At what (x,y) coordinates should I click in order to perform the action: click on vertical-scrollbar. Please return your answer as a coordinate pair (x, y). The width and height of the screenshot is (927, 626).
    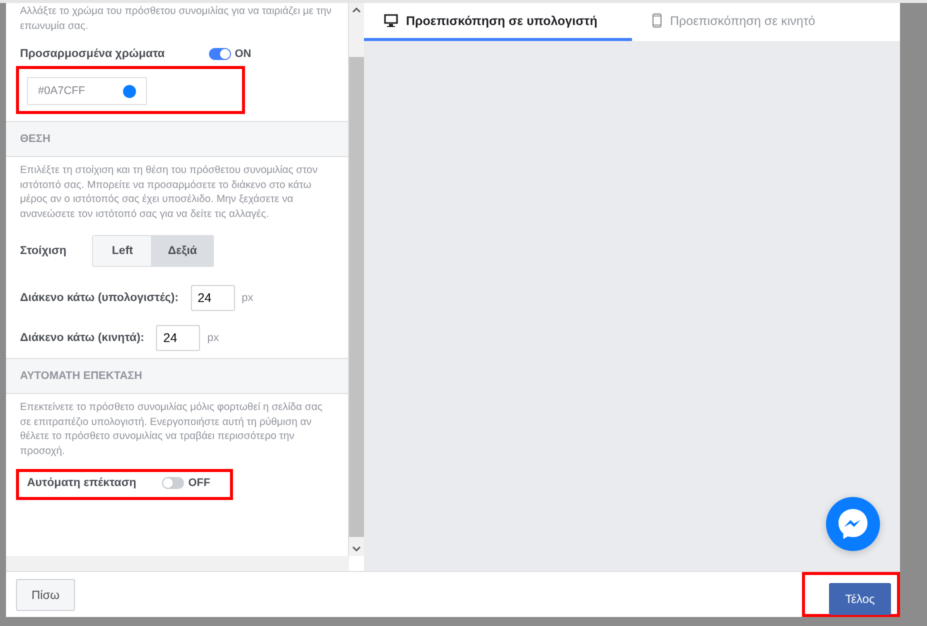
    Looking at the image, I should click on (356, 279).